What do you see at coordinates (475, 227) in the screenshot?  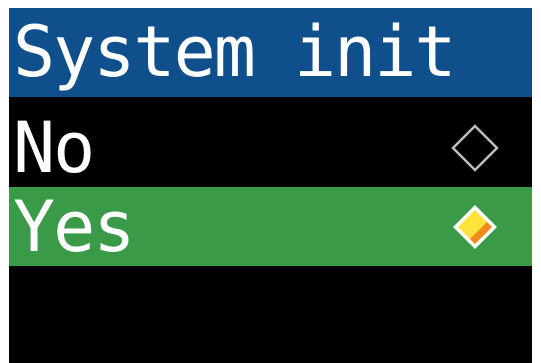 I see `diamond-filled-icon` at bounding box center [475, 227].